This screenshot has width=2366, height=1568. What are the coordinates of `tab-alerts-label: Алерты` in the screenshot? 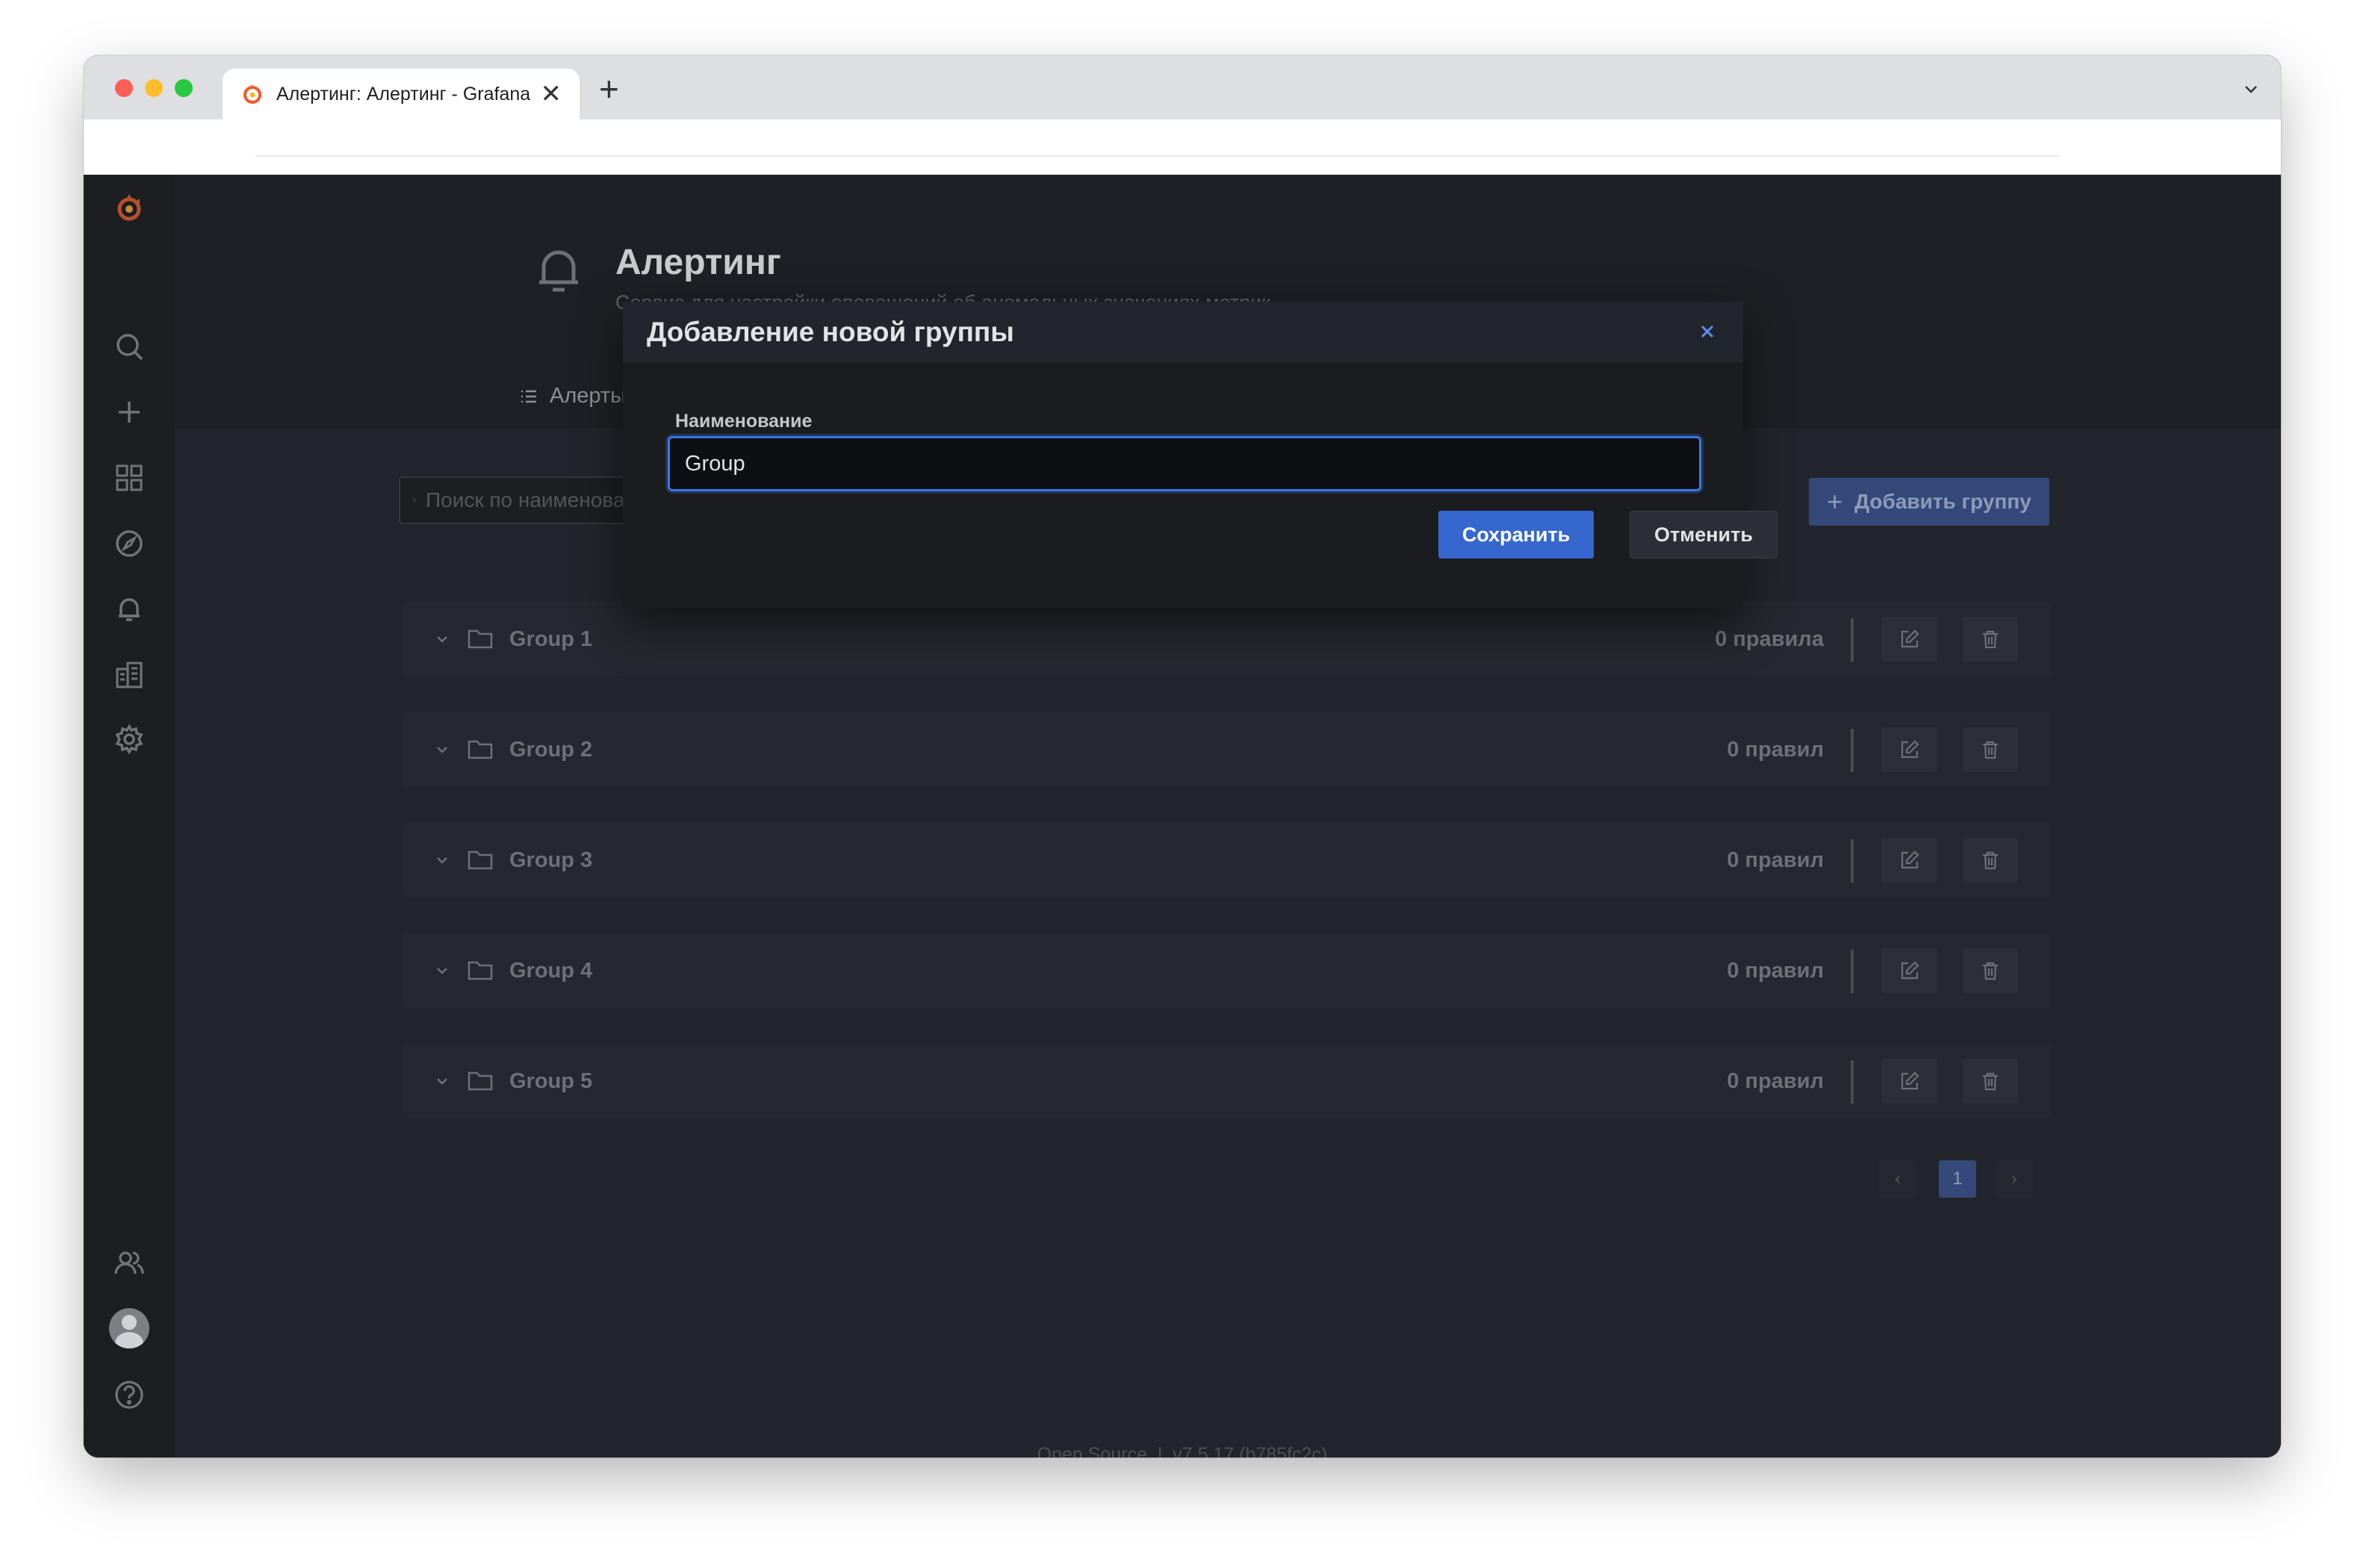 It's located at (588, 396).